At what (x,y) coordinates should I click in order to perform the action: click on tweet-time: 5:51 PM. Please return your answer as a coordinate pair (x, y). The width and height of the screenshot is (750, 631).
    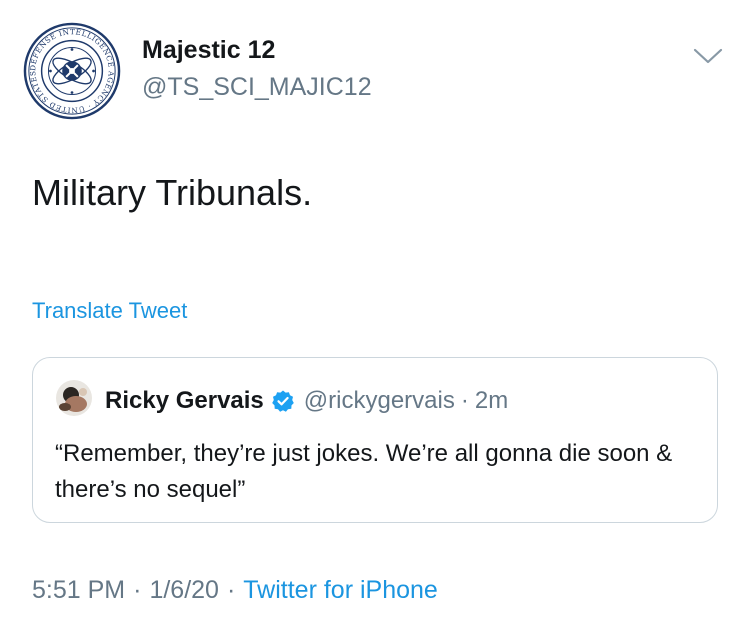
    Looking at the image, I should click on (78, 590).